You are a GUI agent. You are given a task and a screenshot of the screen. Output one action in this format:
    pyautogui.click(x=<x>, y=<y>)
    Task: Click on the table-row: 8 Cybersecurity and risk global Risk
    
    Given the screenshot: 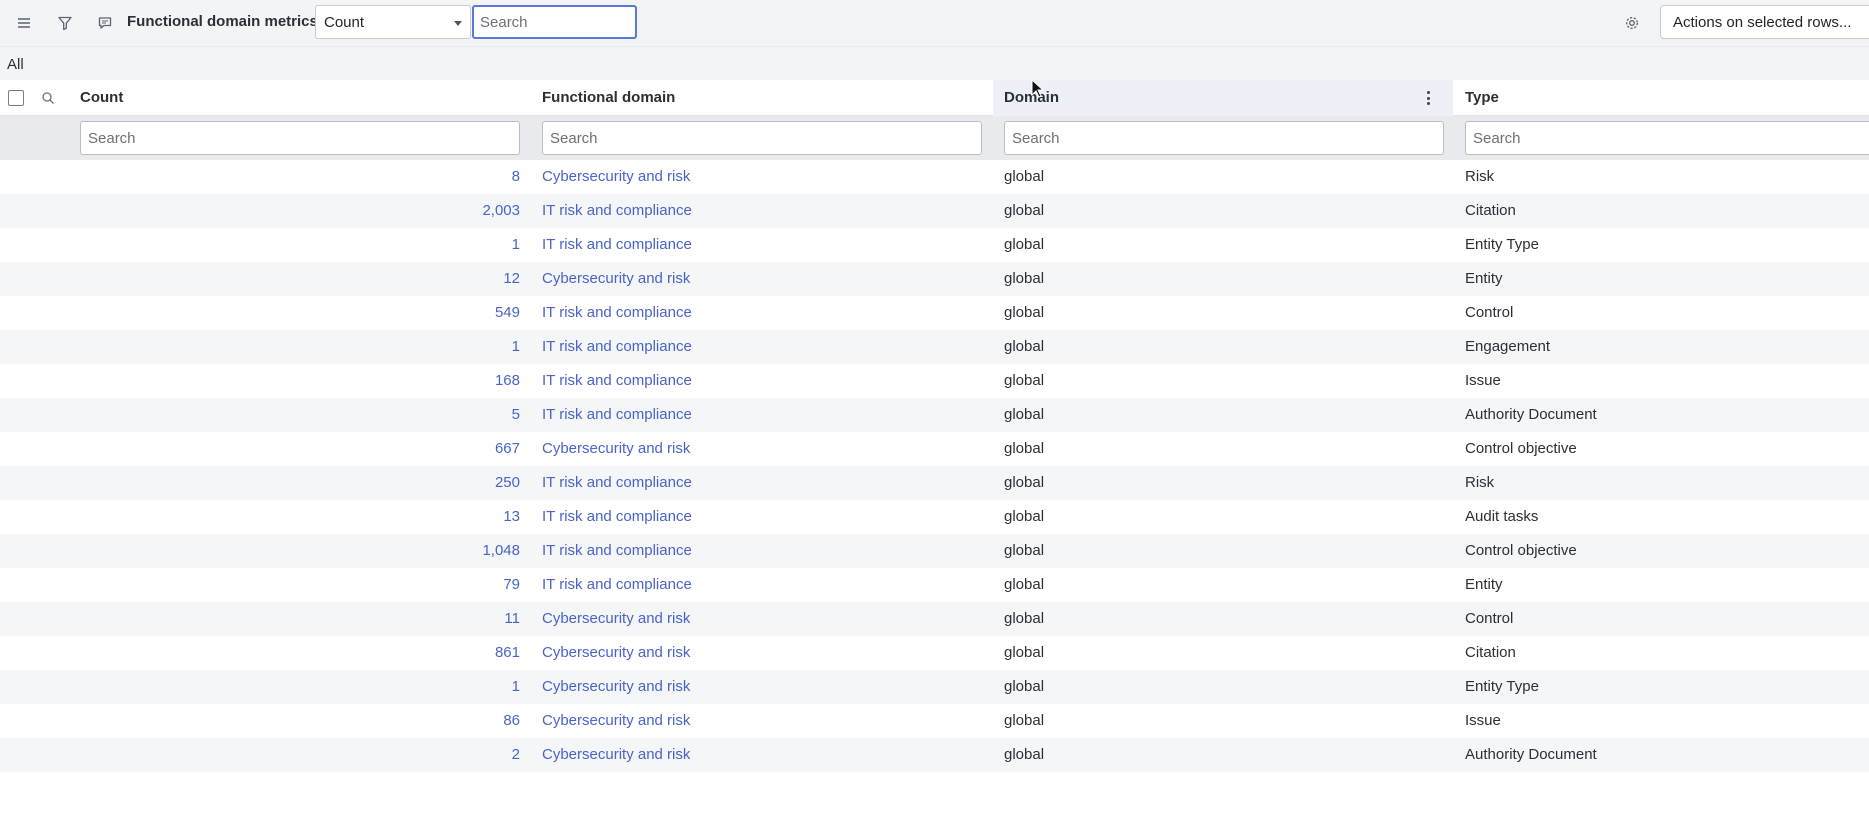 What is the action you would take?
    pyautogui.click(x=934, y=177)
    